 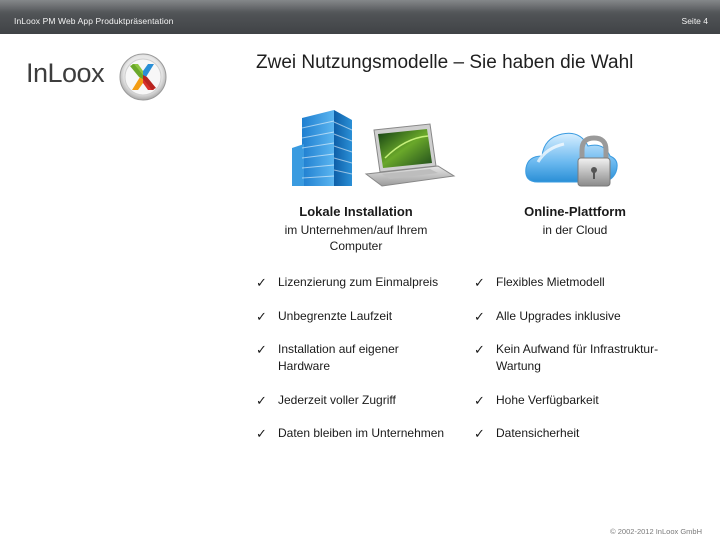 I want to click on building-icon, so click(x=322, y=148).